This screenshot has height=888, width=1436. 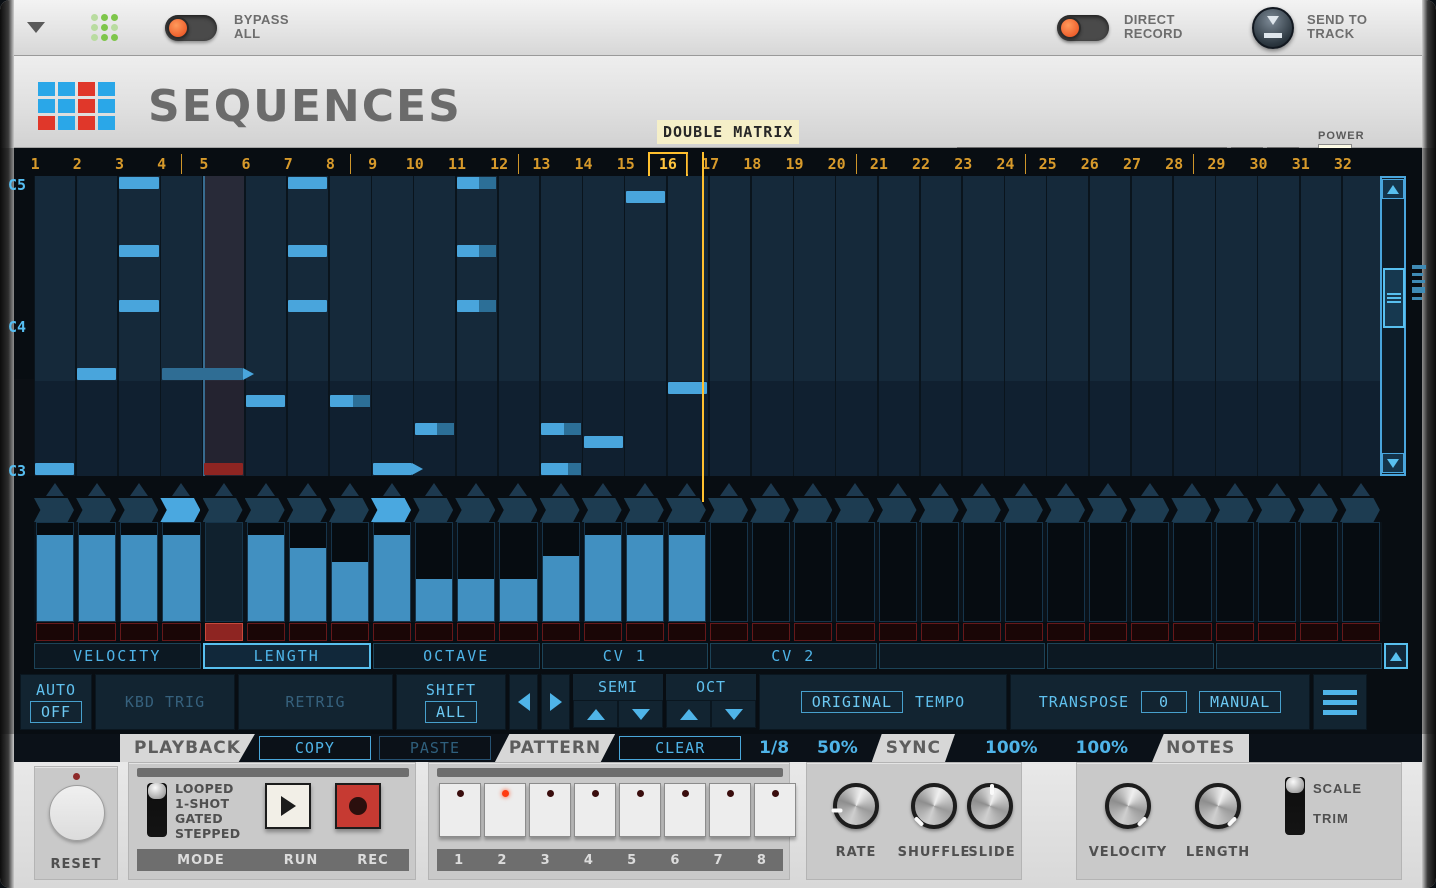 I want to click on step-number-20: 20, so click(x=837, y=164).